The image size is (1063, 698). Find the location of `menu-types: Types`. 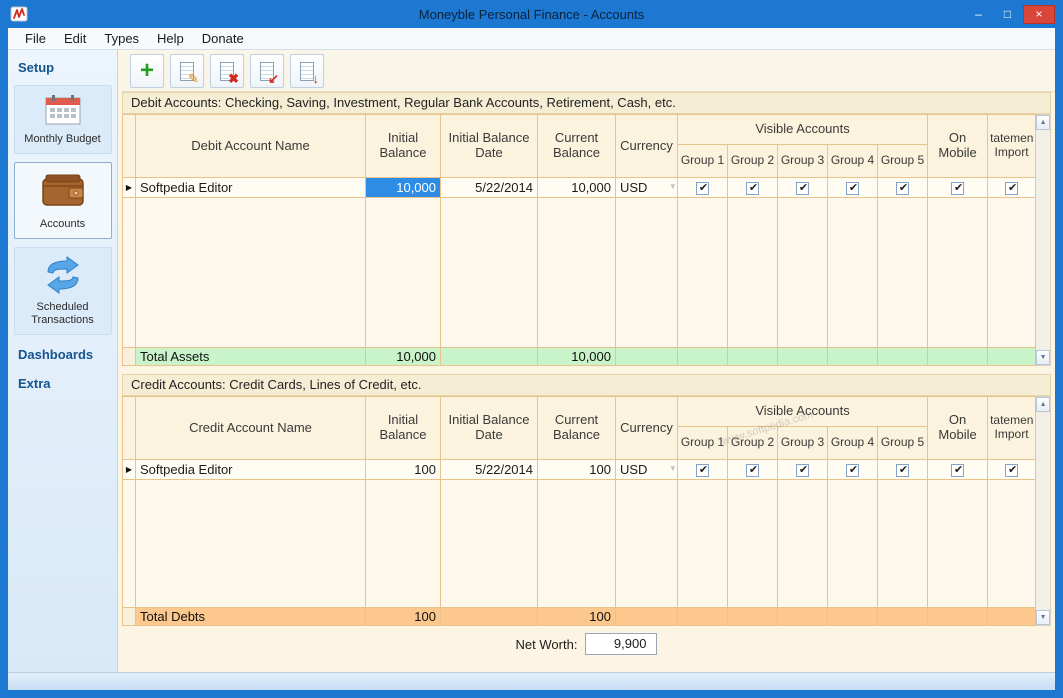

menu-types: Types is located at coordinates (121, 38).